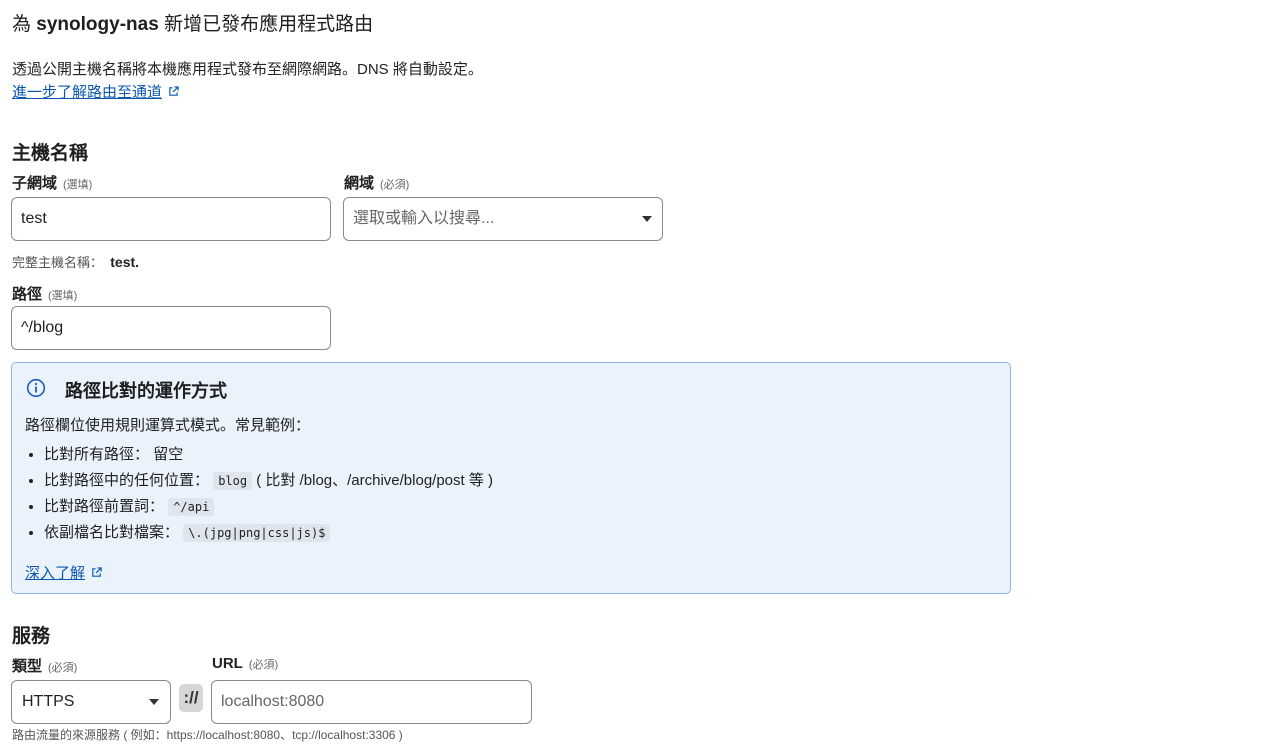 The height and width of the screenshot is (750, 1265). What do you see at coordinates (247, 69) in the screenshot?
I see `page-description: 透過公開主機名稱將本機應用程式發布至網際網路。DNS 將自動設定。` at bounding box center [247, 69].